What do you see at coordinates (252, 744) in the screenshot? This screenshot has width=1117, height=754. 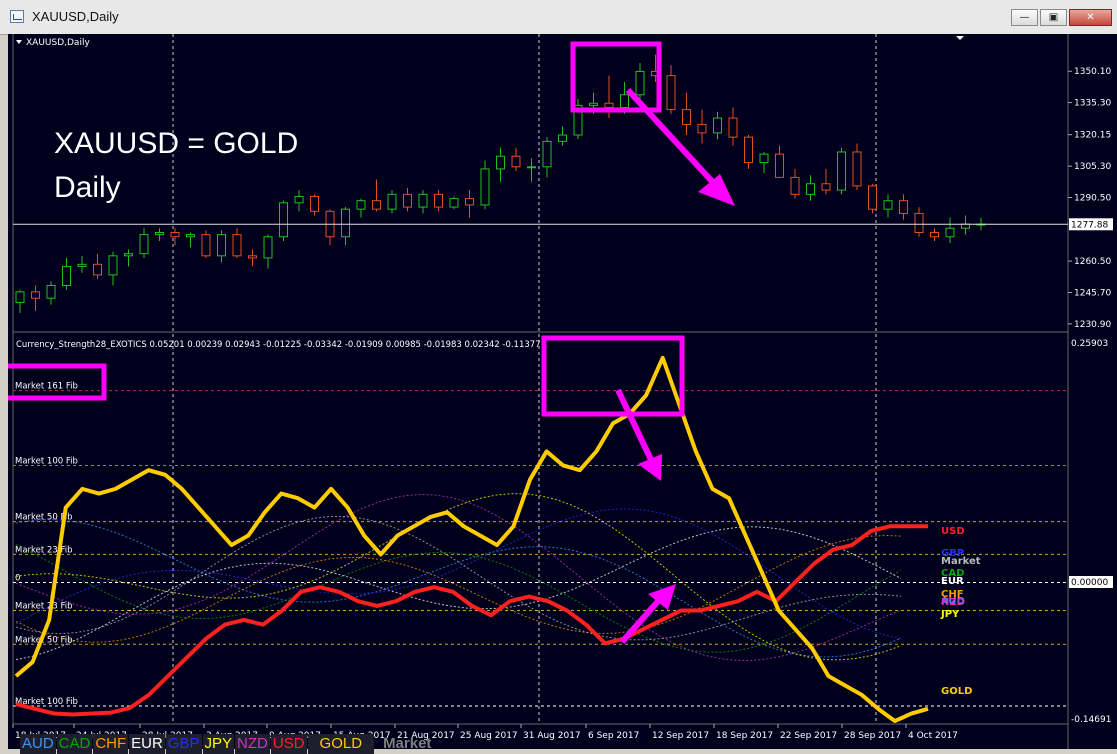 I see `legend-item: NZD` at bounding box center [252, 744].